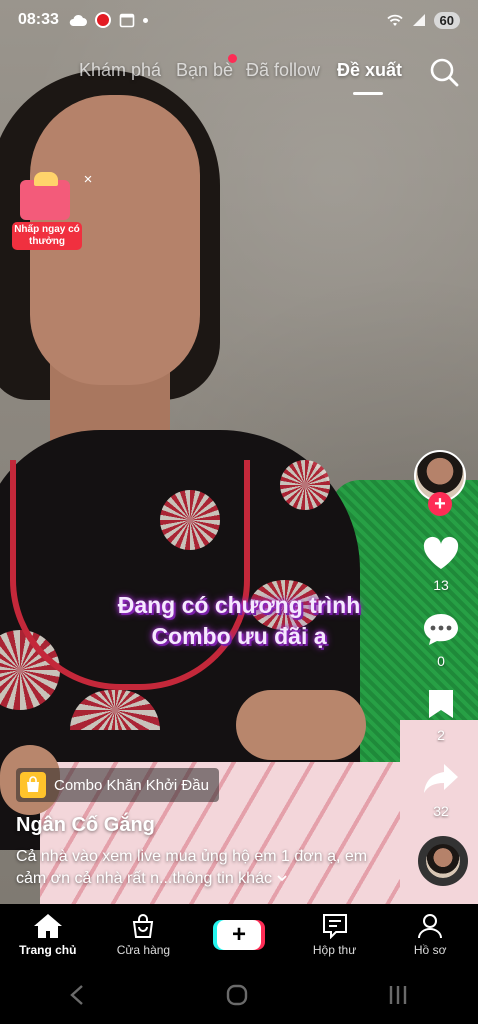 The image size is (478, 1024). I want to click on music-disc-avatar, so click(443, 861).